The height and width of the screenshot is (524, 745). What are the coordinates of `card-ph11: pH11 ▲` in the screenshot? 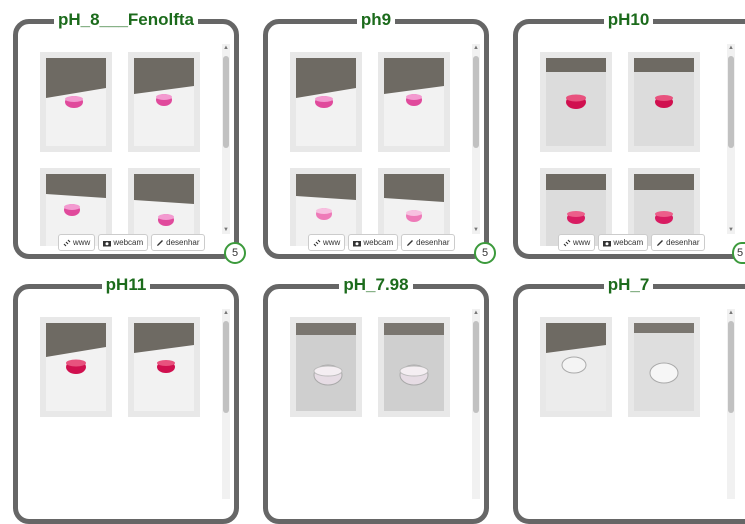 It's located at (126, 399).